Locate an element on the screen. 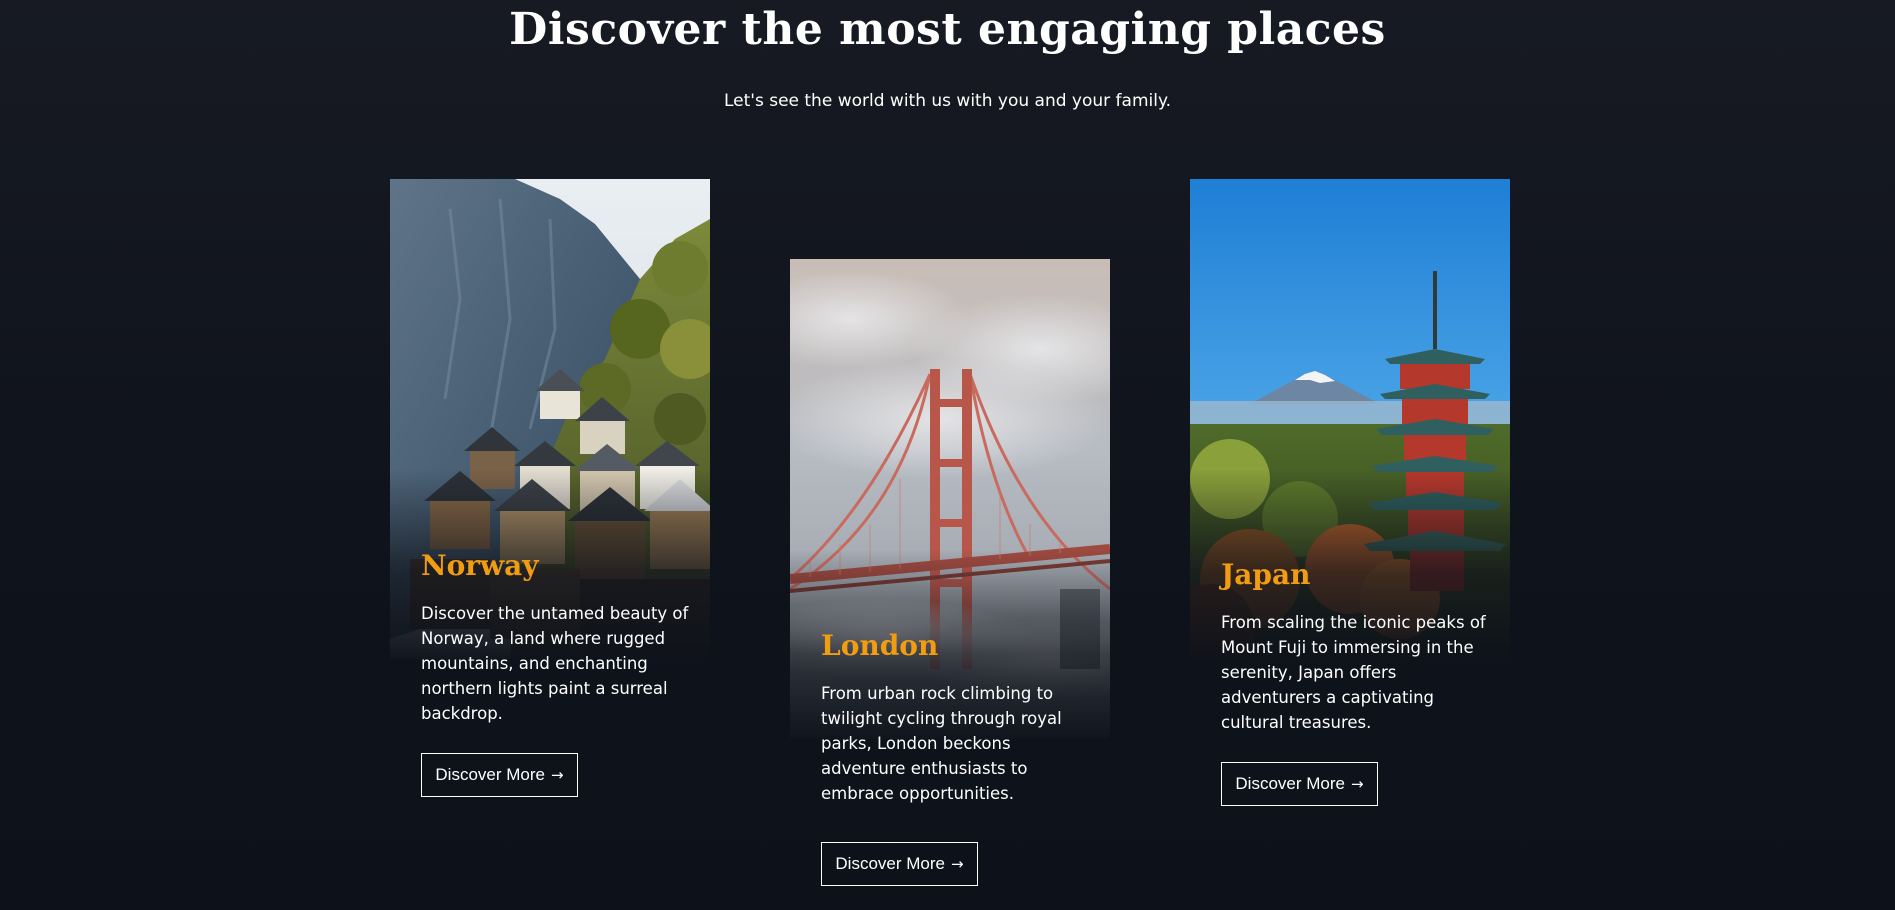 This screenshot has width=1895, height=910. discover-more-button-london: Discover More → is located at coordinates (899, 864).